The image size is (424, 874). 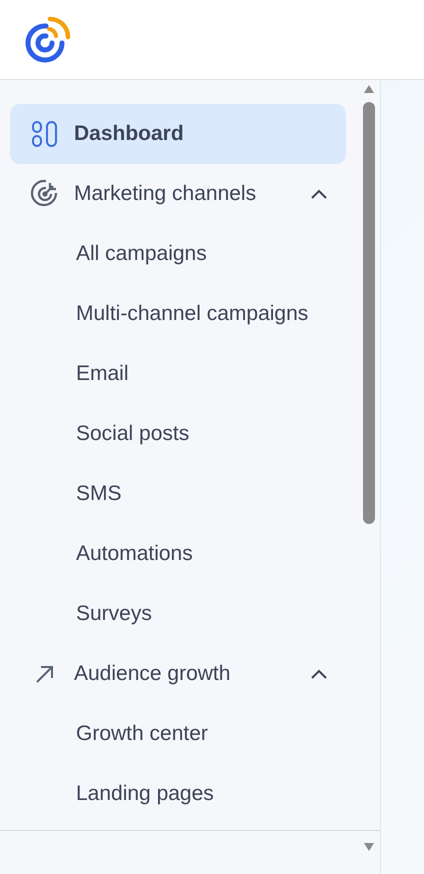 I want to click on nav-subitem: SMS, so click(x=178, y=494).